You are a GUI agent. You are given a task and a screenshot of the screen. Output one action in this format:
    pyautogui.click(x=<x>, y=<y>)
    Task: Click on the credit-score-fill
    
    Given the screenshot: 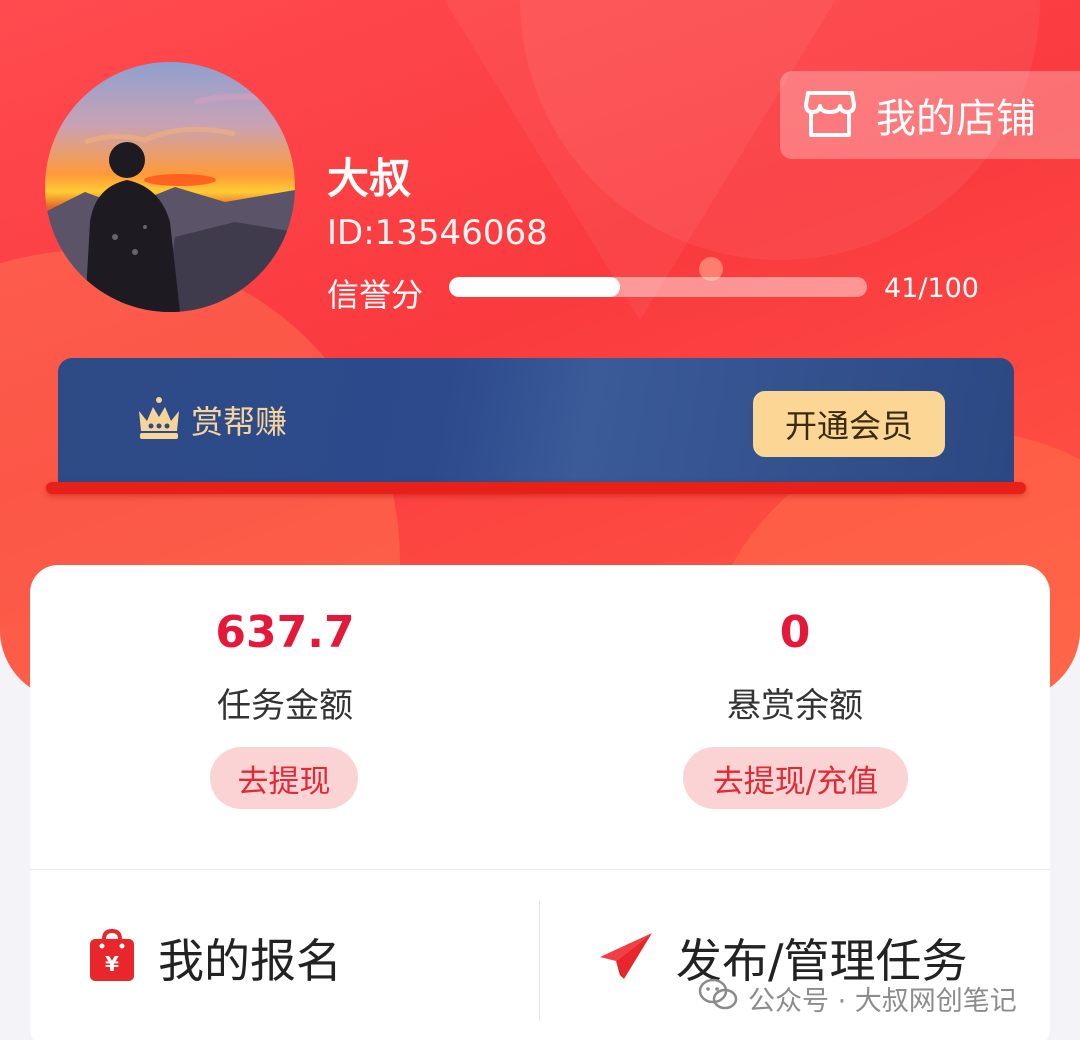 What is the action you would take?
    pyautogui.click(x=535, y=287)
    